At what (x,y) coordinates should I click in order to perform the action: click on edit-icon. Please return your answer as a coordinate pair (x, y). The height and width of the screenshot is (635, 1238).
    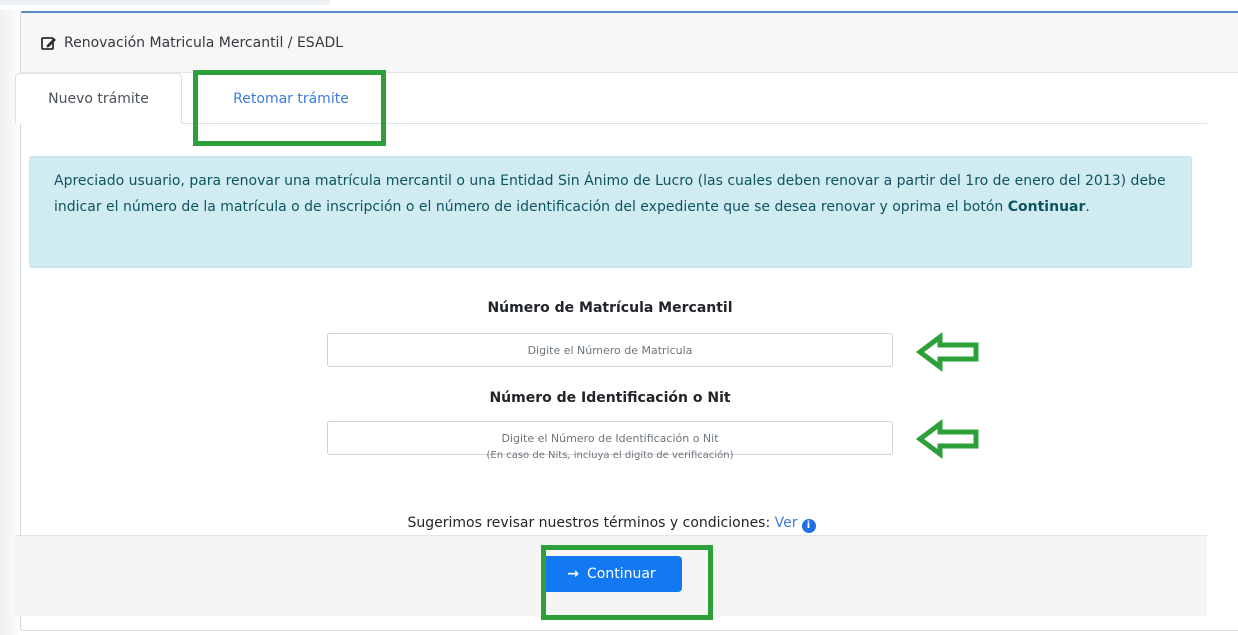
    Looking at the image, I should click on (48, 43).